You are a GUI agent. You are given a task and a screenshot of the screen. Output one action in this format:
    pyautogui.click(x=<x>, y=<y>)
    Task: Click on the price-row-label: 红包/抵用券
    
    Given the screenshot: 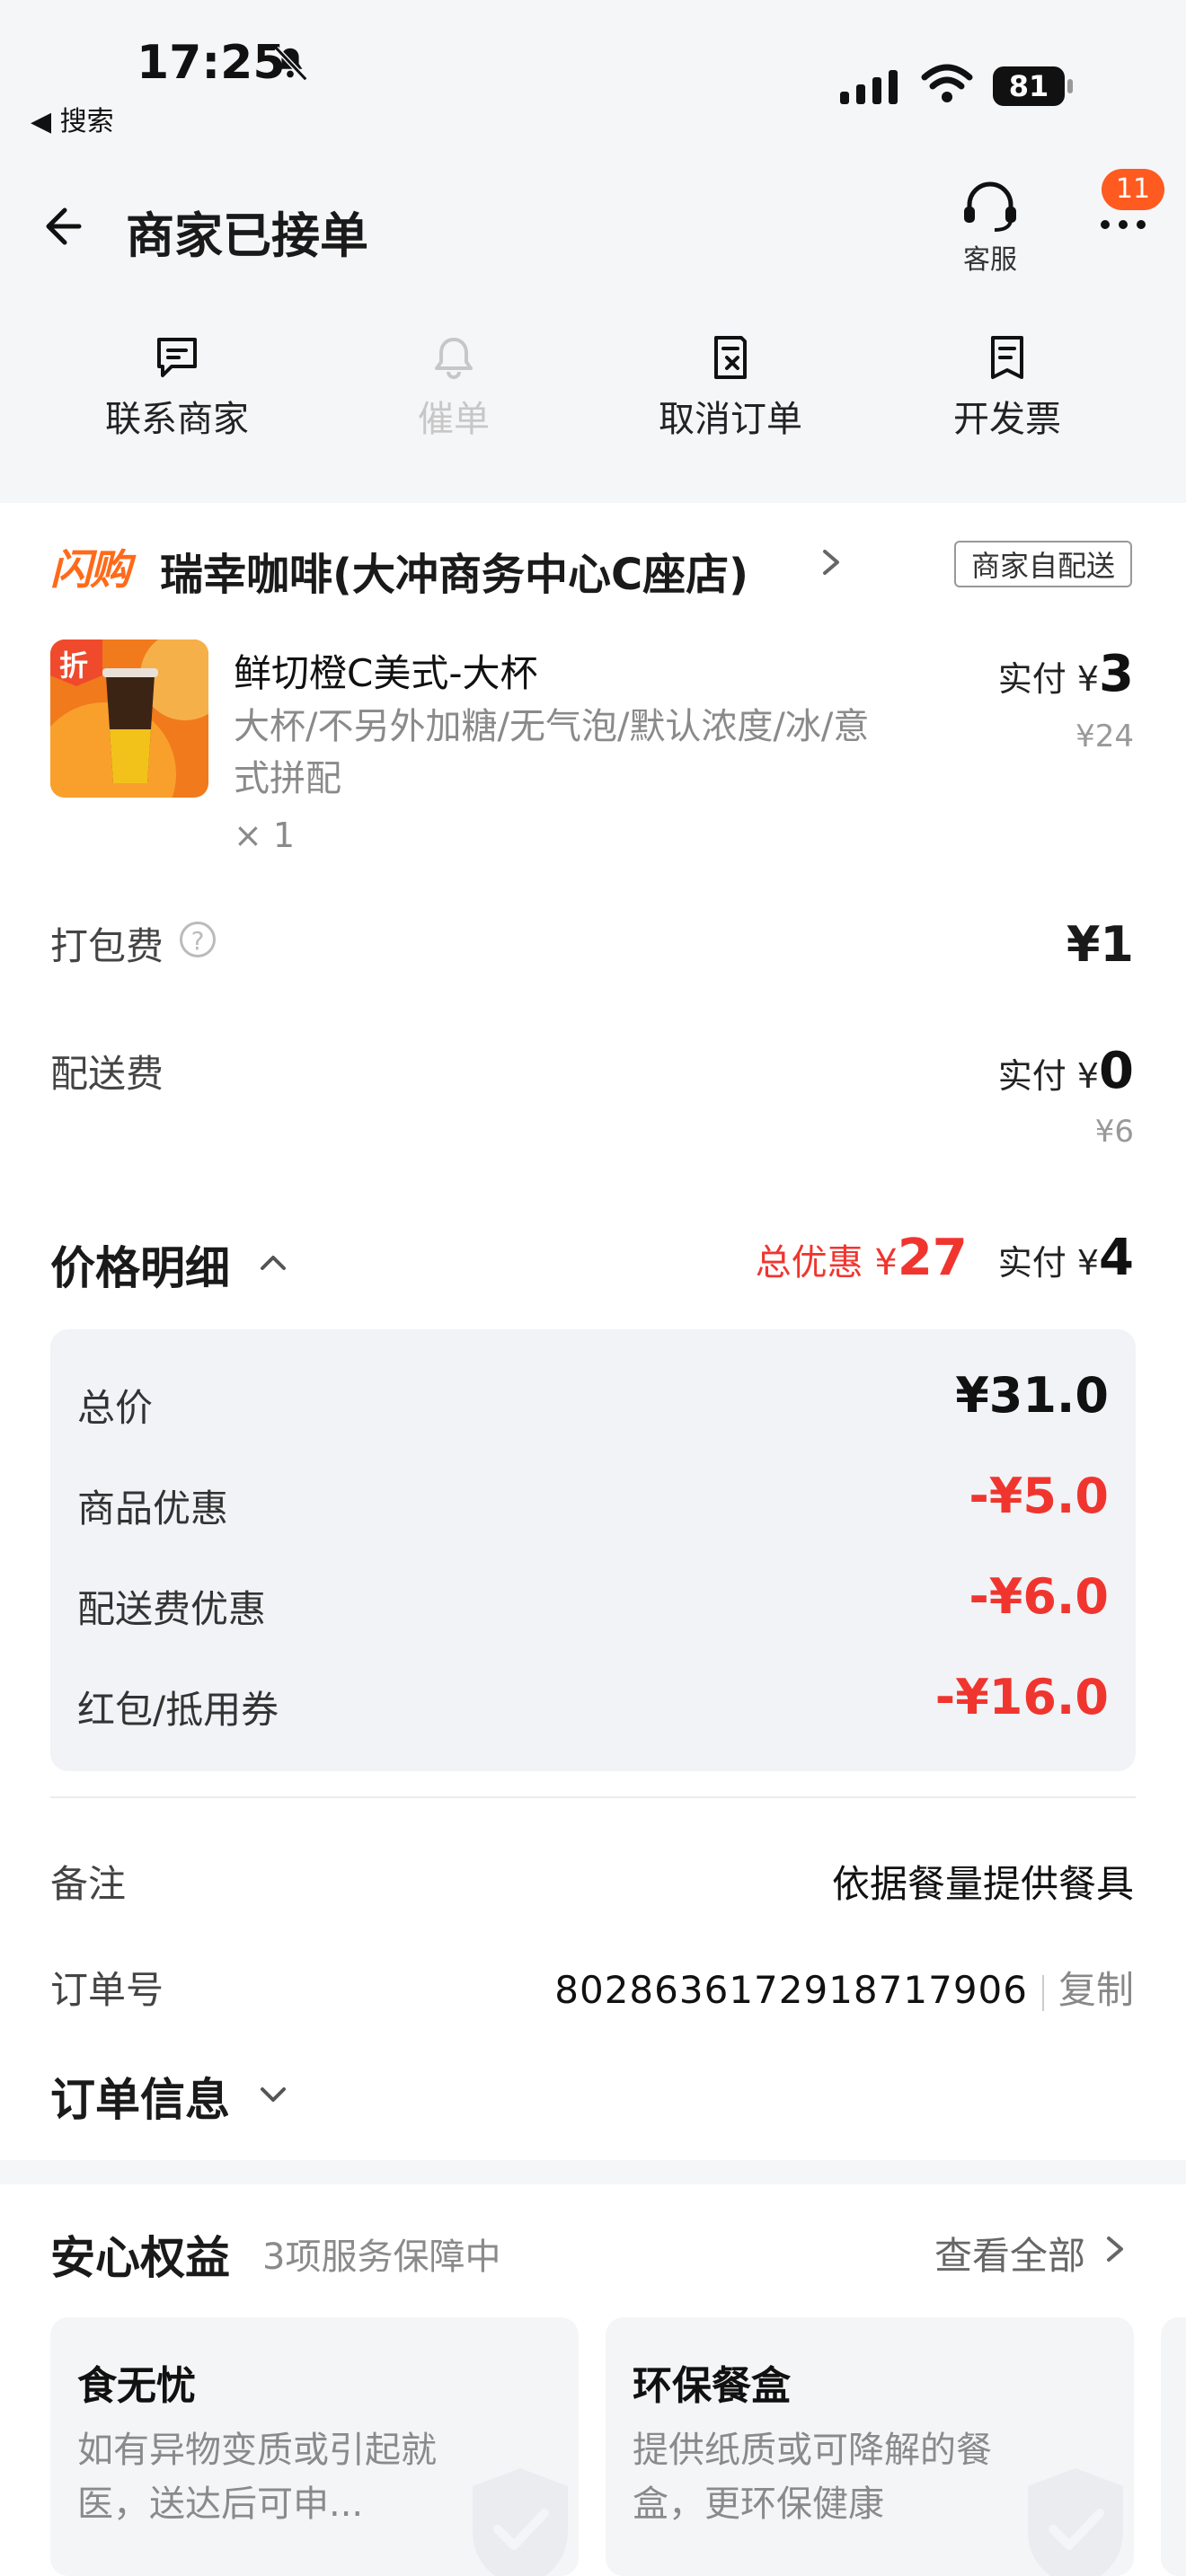 What is the action you would take?
    pyautogui.click(x=178, y=1710)
    